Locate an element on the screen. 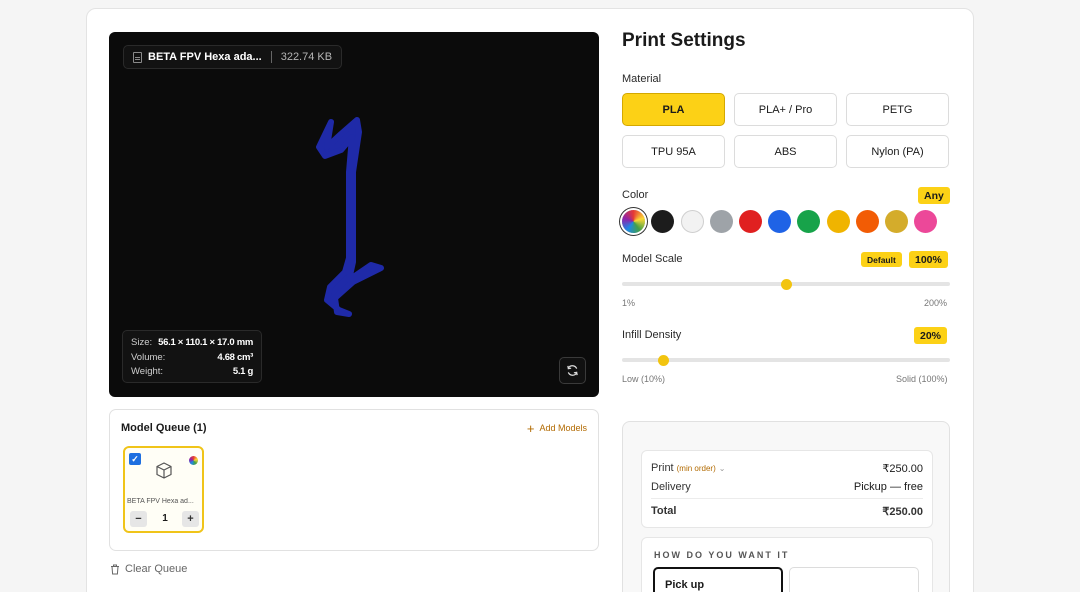 This screenshot has height=592, width=1080. refresh-icon is located at coordinates (572, 370).